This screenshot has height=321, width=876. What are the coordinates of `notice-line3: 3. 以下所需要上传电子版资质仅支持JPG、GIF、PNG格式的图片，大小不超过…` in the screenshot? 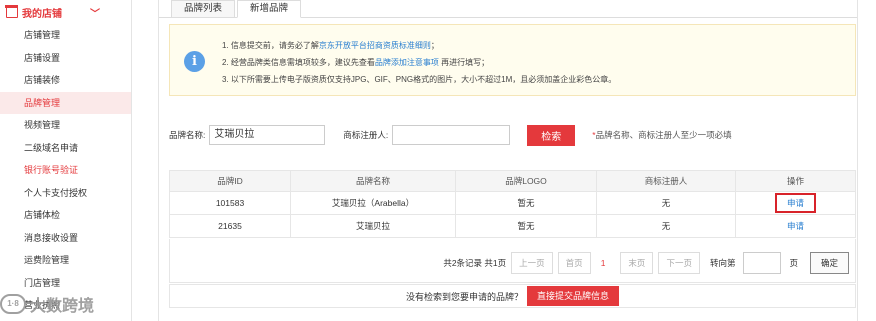 It's located at (419, 79).